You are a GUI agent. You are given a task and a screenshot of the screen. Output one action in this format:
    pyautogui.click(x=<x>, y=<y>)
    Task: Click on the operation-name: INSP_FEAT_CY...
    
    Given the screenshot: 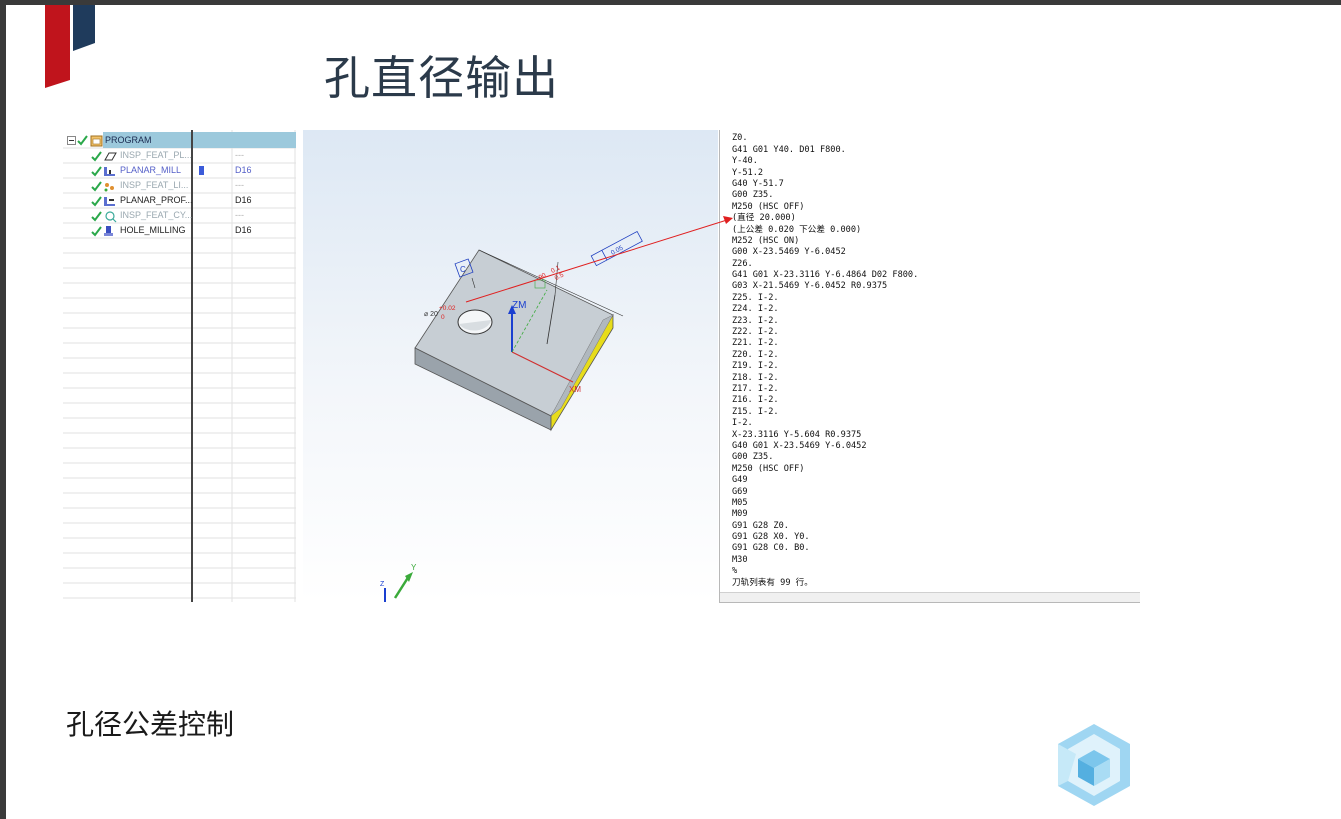 What is the action you would take?
    pyautogui.click(x=156, y=215)
    